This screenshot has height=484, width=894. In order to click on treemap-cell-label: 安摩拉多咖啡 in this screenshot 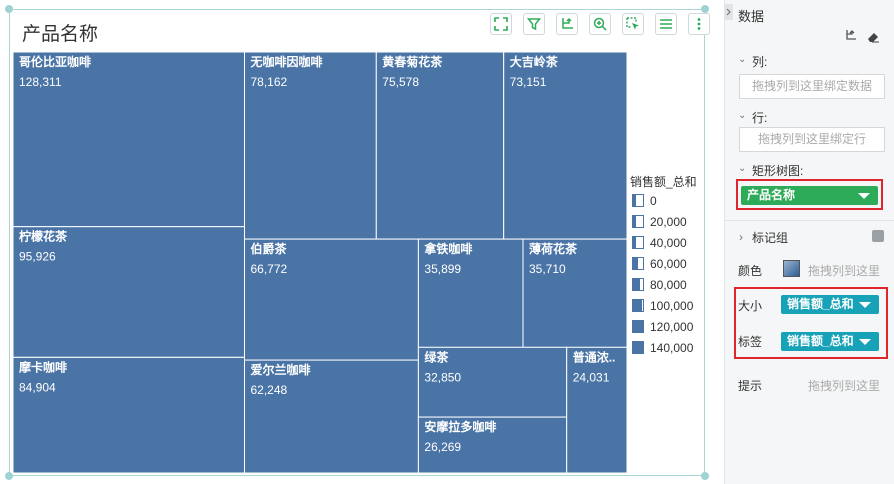, I will do `click(460, 426)`.